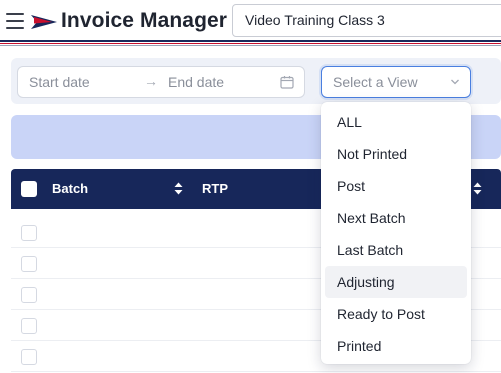  I want to click on chevron-down-icon, so click(455, 82).